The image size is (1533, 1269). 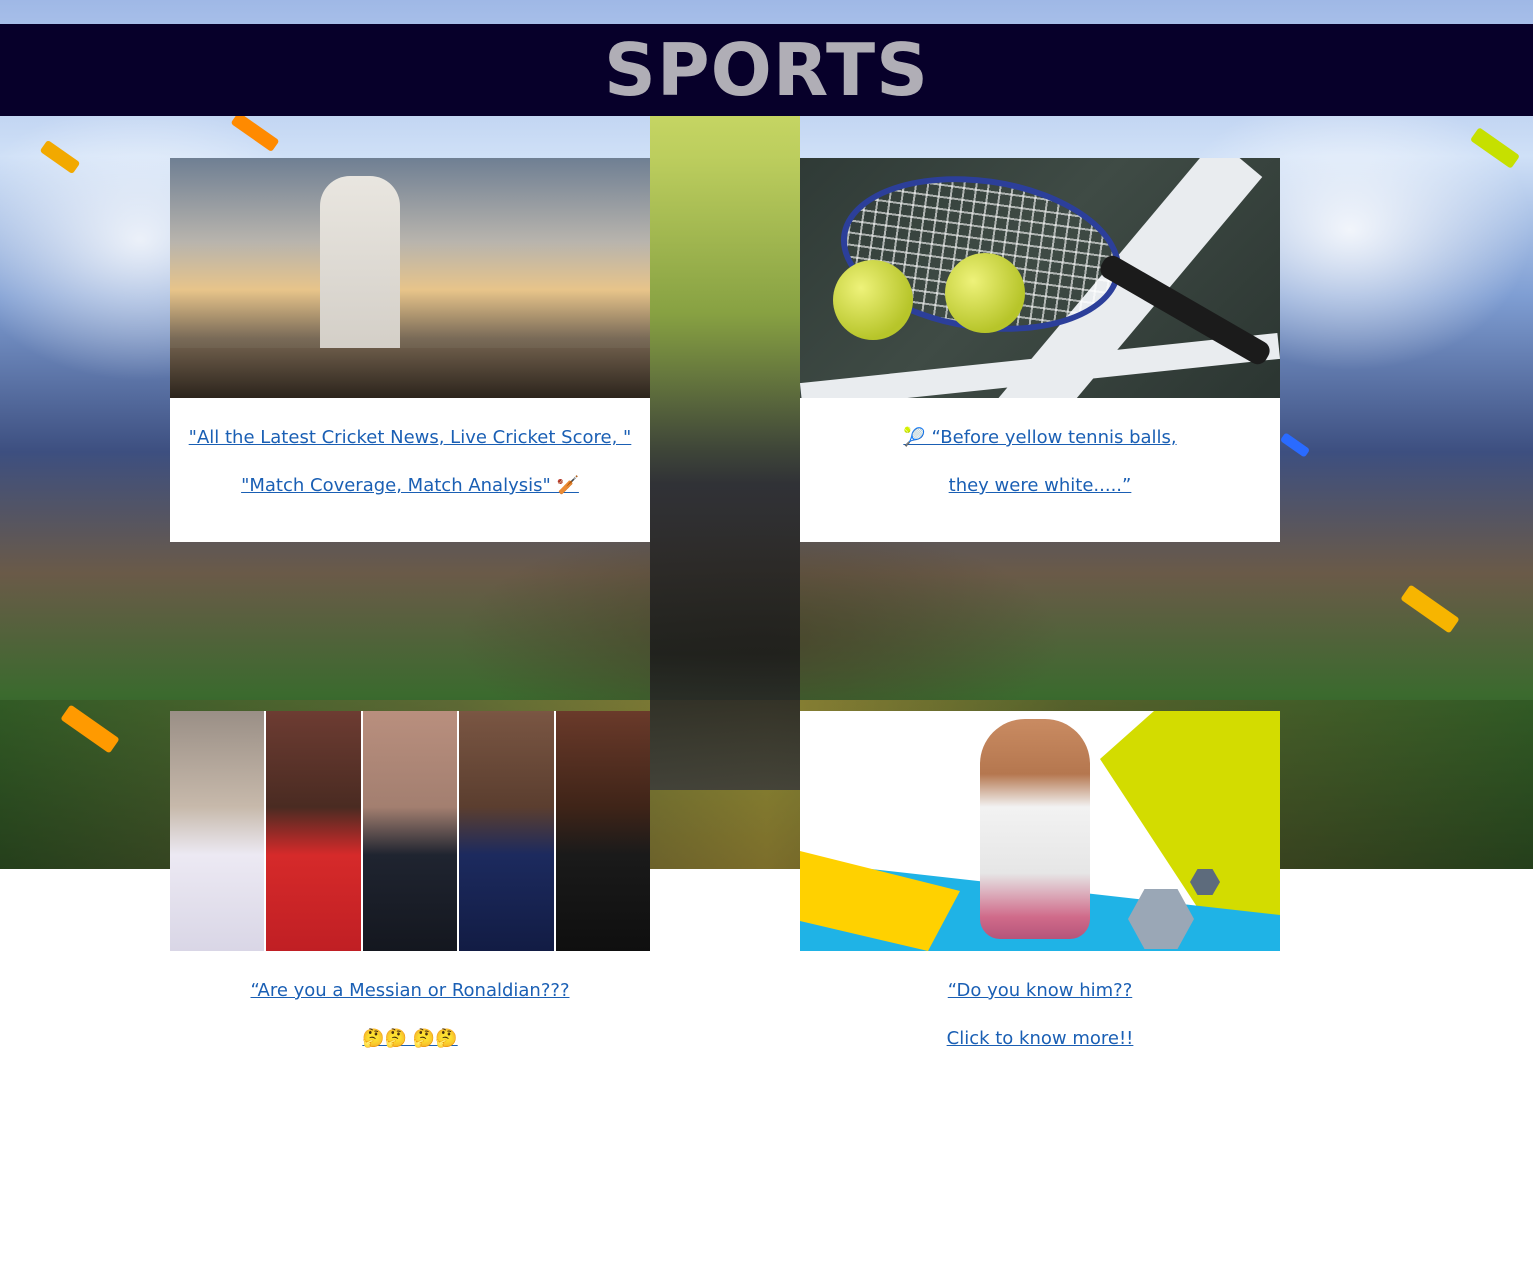 What do you see at coordinates (1040, 1022) in the screenshot?
I see `mascot-card-body: “Do you know him?? Click to know more!!` at bounding box center [1040, 1022].